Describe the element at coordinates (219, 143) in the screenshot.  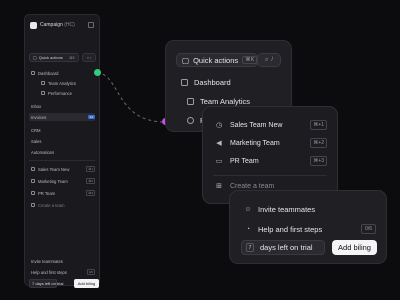
I see `megaphone-icon: ◀` at that location.